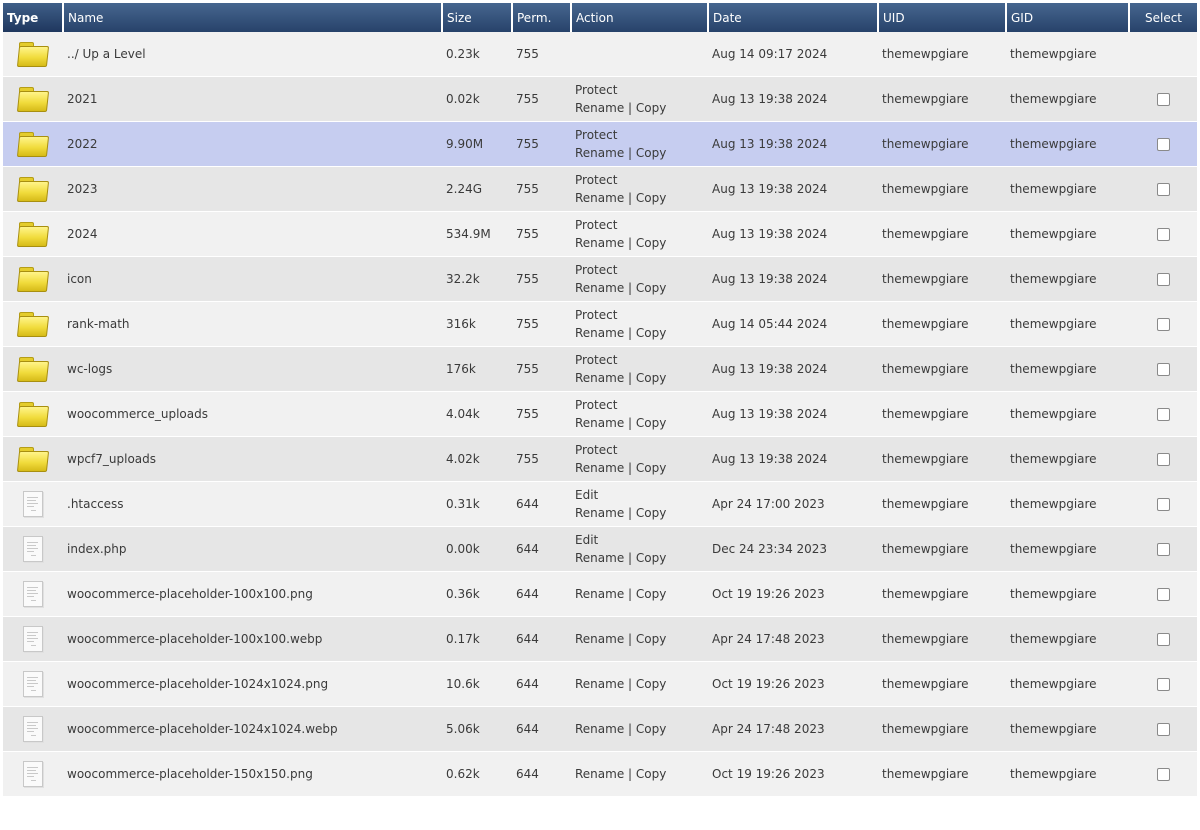 This screenshot has height=830, width=1200. Describe the element at coordinates (1162, 17) in the screenshot. I see `column-header-select: Select` at that location.